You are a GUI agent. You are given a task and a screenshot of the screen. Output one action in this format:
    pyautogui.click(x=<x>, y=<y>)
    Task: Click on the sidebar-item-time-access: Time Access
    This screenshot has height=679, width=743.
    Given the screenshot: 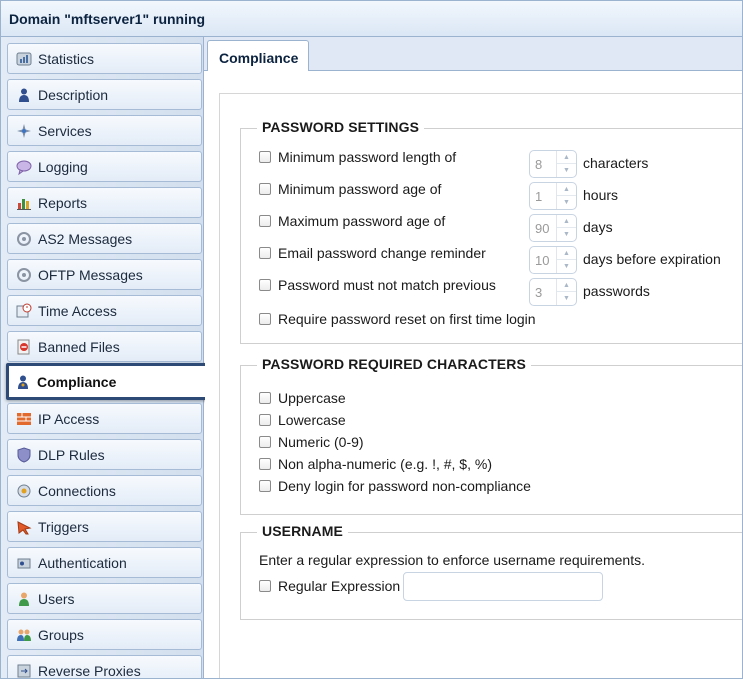 What is the action you would take?
    pyautogui.click(x=104, y=310)
    